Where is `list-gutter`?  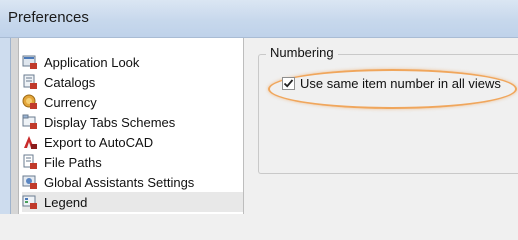
list-gutter is located at coordinates (15, 126).